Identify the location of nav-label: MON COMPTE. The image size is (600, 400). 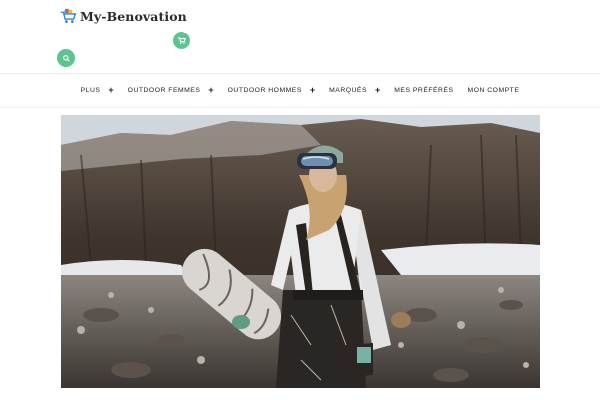
(493, 90).